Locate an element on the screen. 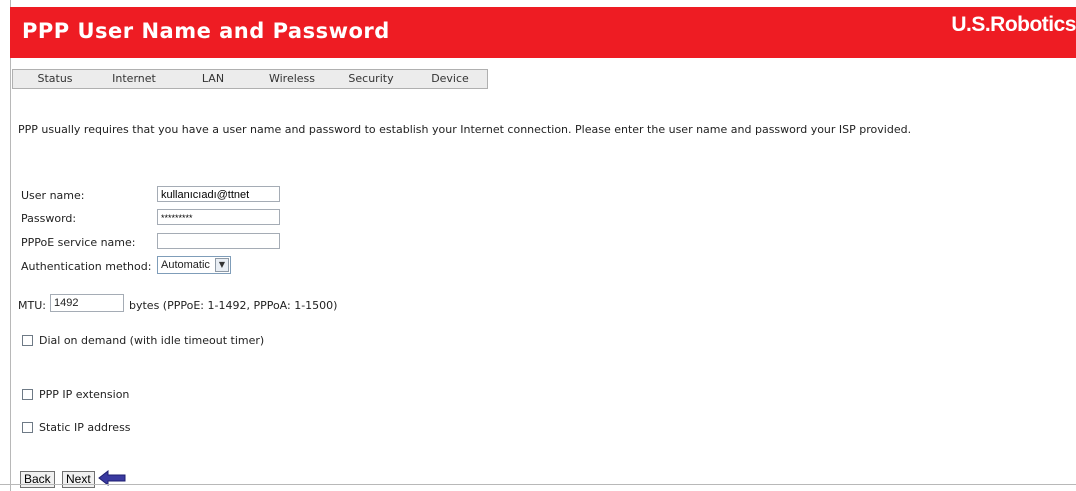 Image resolution: width=1076 pixels, height=491 pixels. ppp-ip-extension-option: PPP IP extension is located at coordinates (75, 394).